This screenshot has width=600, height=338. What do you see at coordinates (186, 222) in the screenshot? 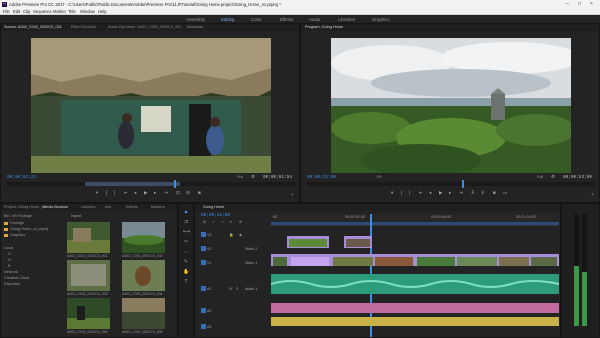
I see `track-select-tool-icon: ⇉` at bounding box center [186, 222].